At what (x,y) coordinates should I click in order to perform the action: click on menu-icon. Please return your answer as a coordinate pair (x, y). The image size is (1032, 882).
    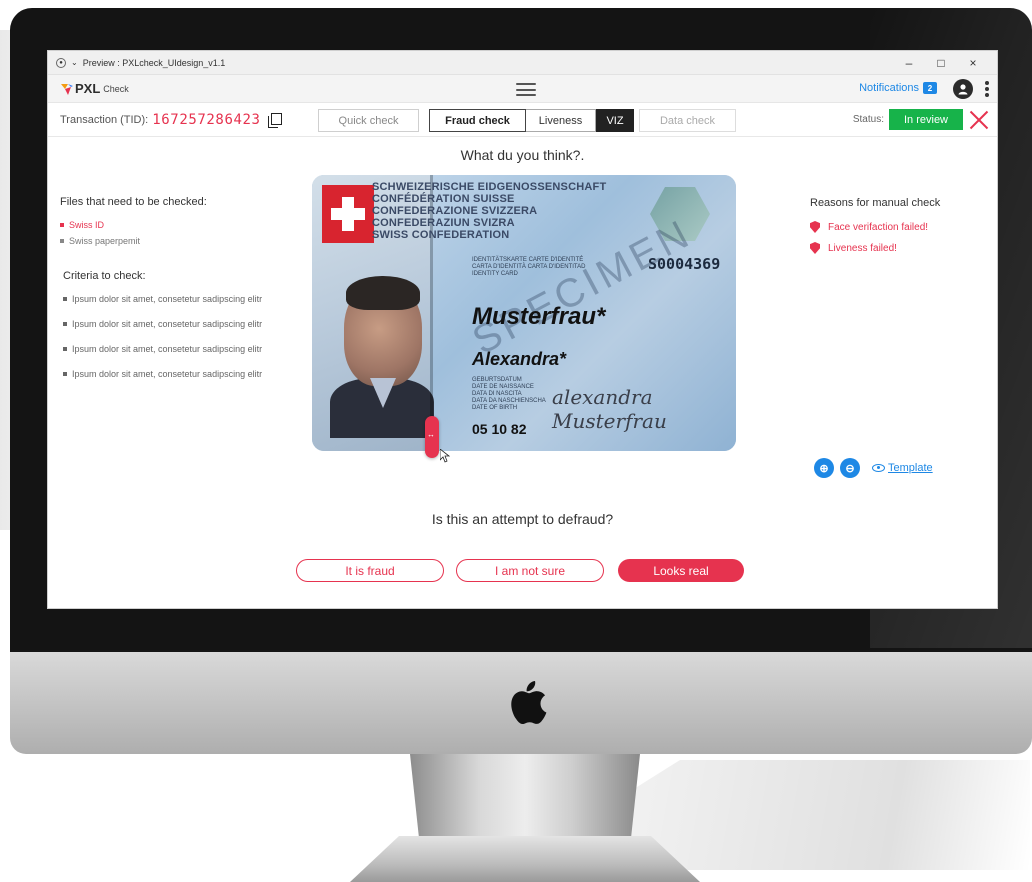
    Looking at the image, I should click on (526, 89).